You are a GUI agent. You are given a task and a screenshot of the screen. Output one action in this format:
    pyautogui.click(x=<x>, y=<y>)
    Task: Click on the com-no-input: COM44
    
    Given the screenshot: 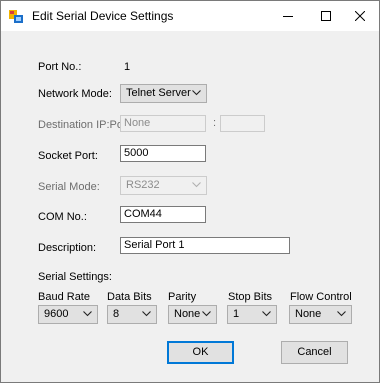 What is the action you would take?
    pyautogui.click(x=163, y=214)
    